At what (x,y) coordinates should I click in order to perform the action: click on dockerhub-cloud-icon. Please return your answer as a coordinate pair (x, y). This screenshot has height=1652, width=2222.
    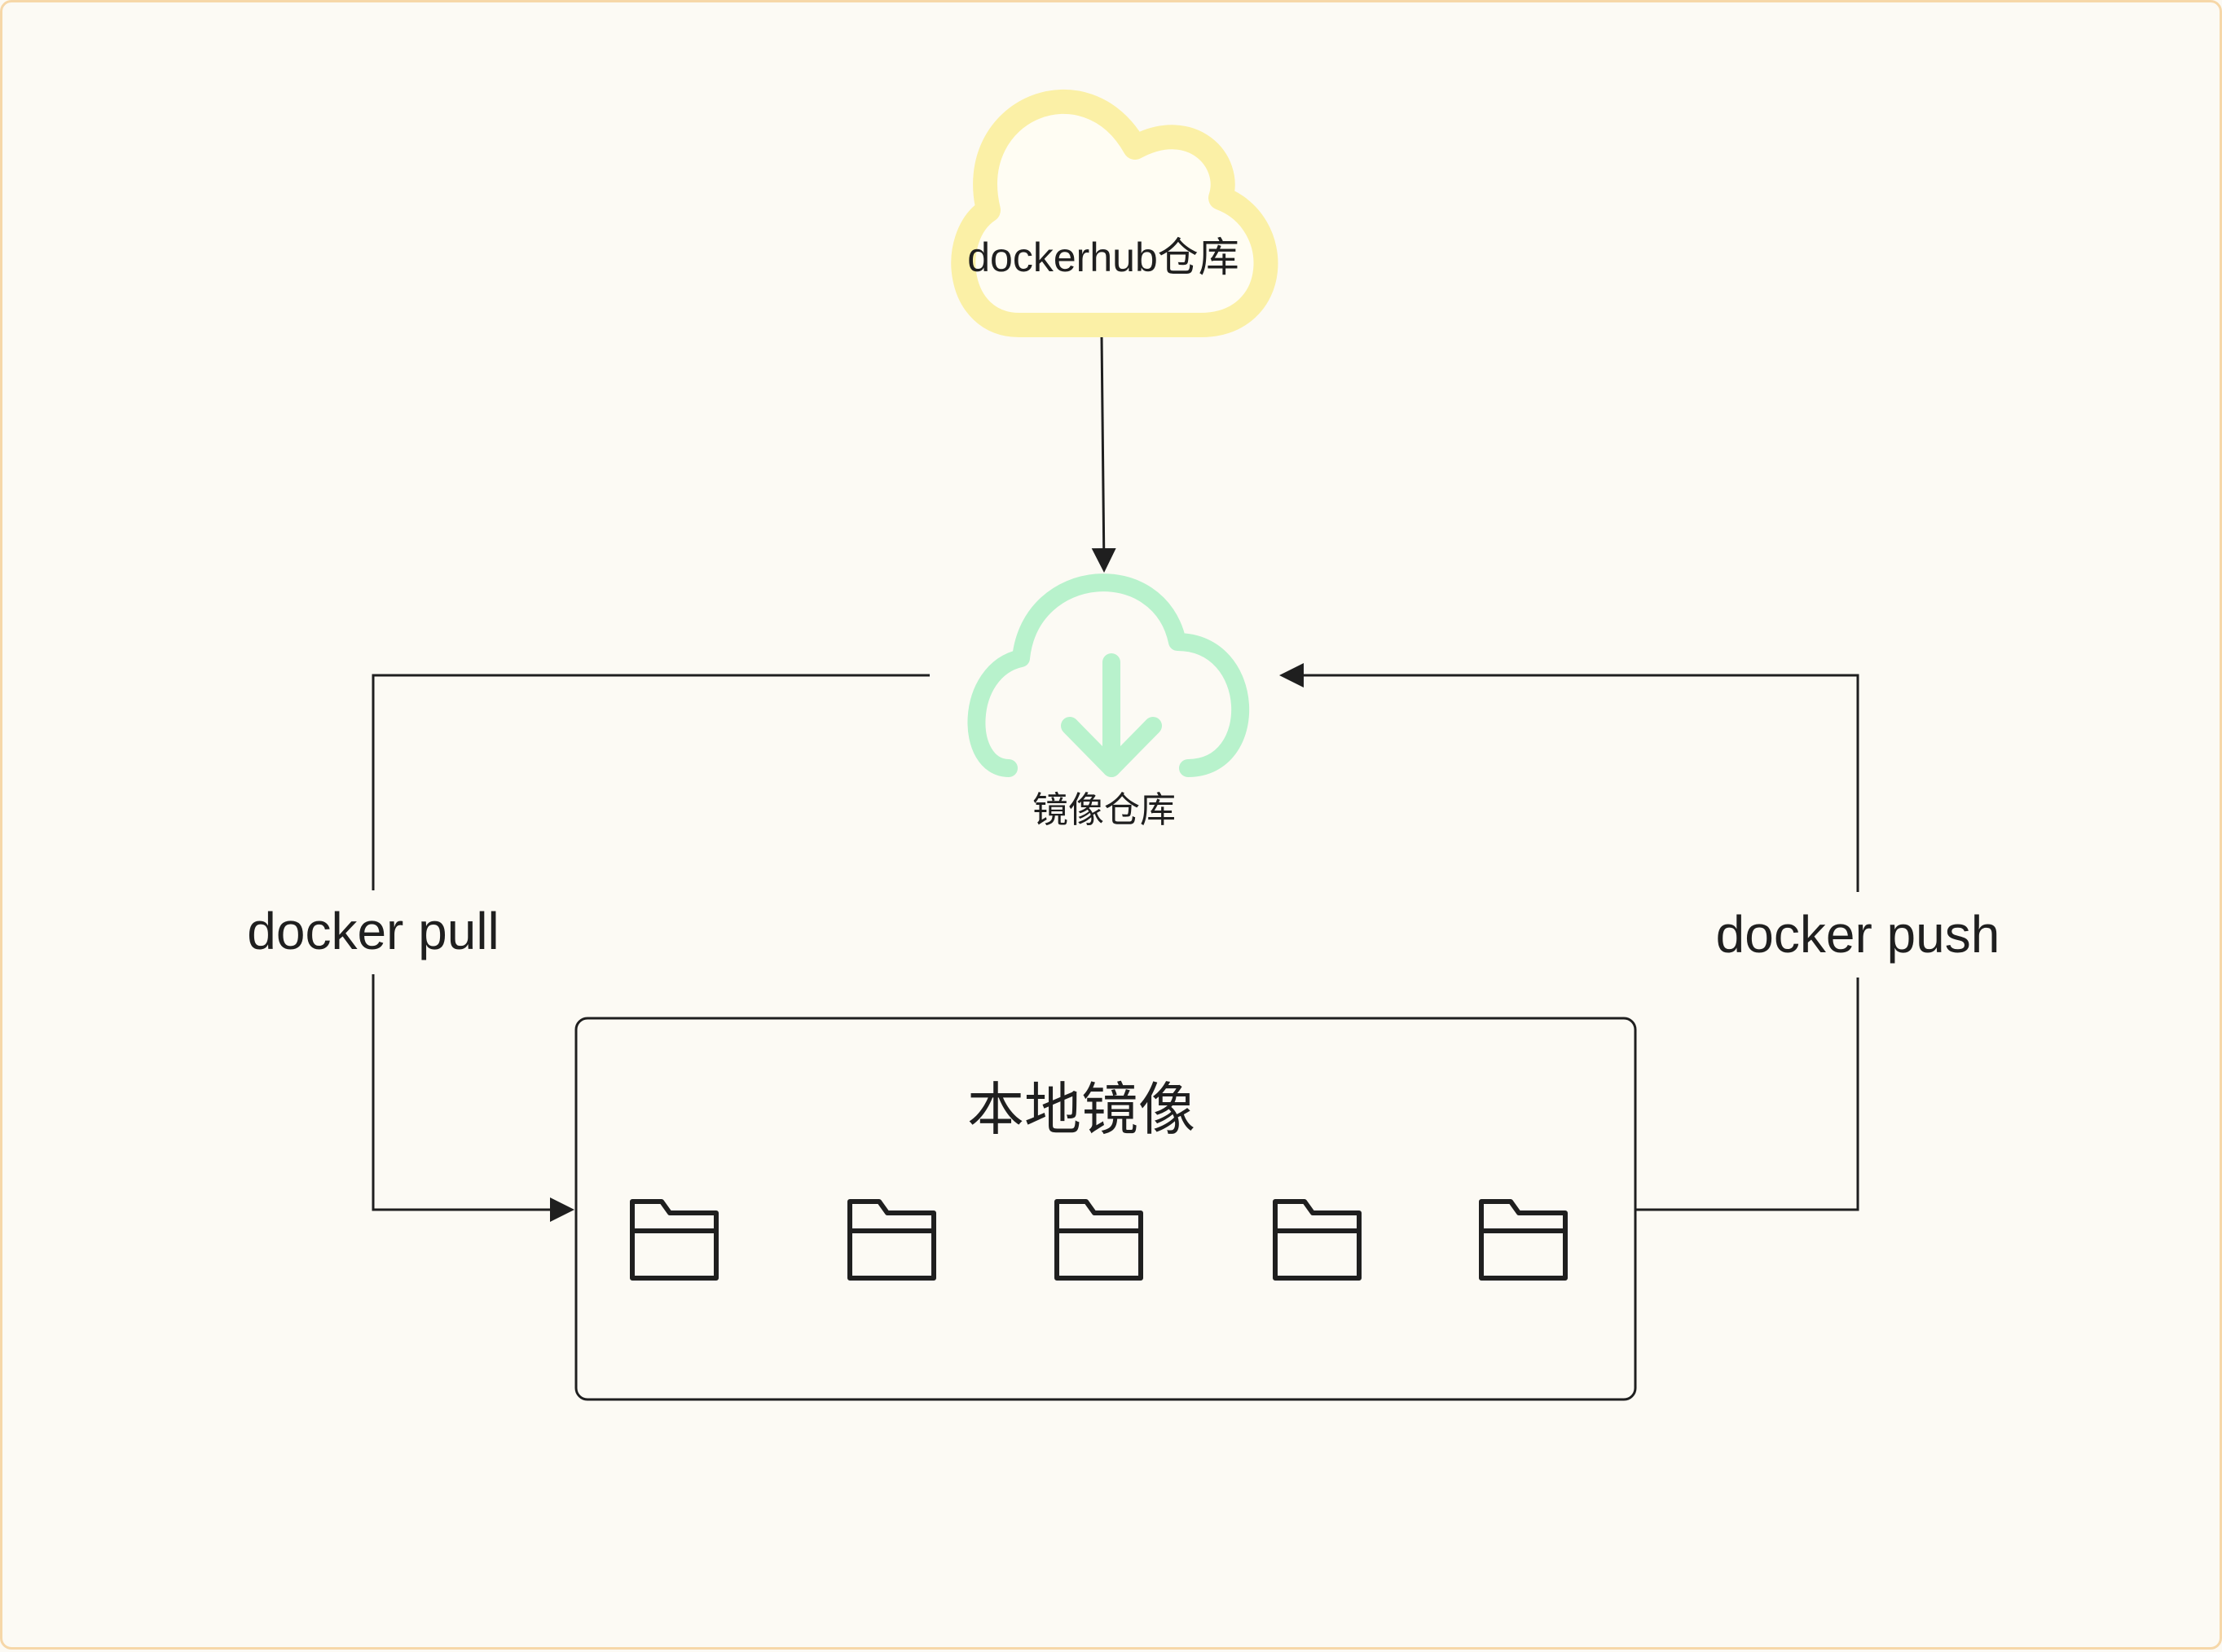
    Looking at the image, I should click on (1114, 213).